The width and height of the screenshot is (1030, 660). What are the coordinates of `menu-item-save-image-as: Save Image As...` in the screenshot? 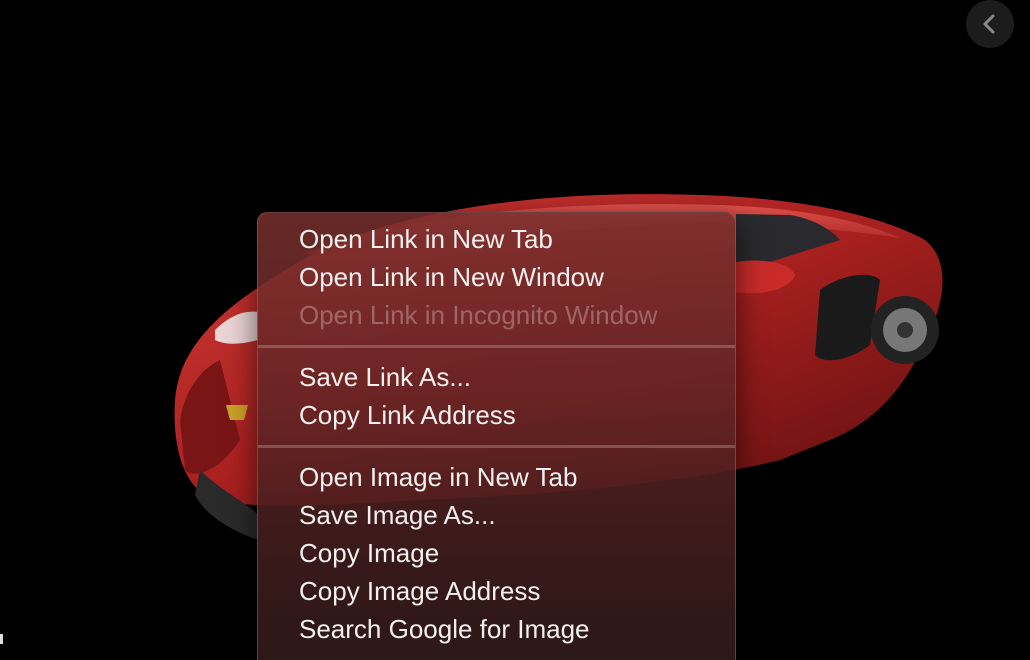 It's located at (496, 515).